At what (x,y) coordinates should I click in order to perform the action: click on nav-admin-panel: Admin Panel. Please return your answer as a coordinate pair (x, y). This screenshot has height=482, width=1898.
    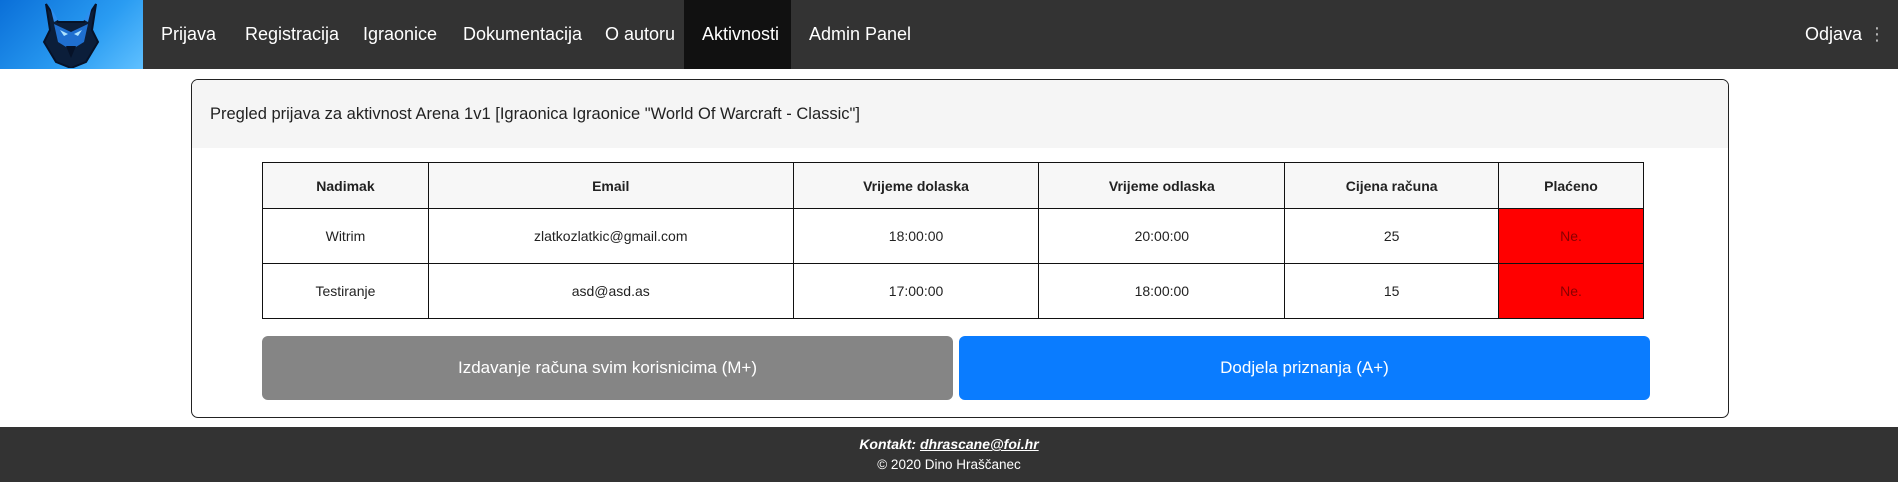
    Looking at the image, I should click on (860, 34).